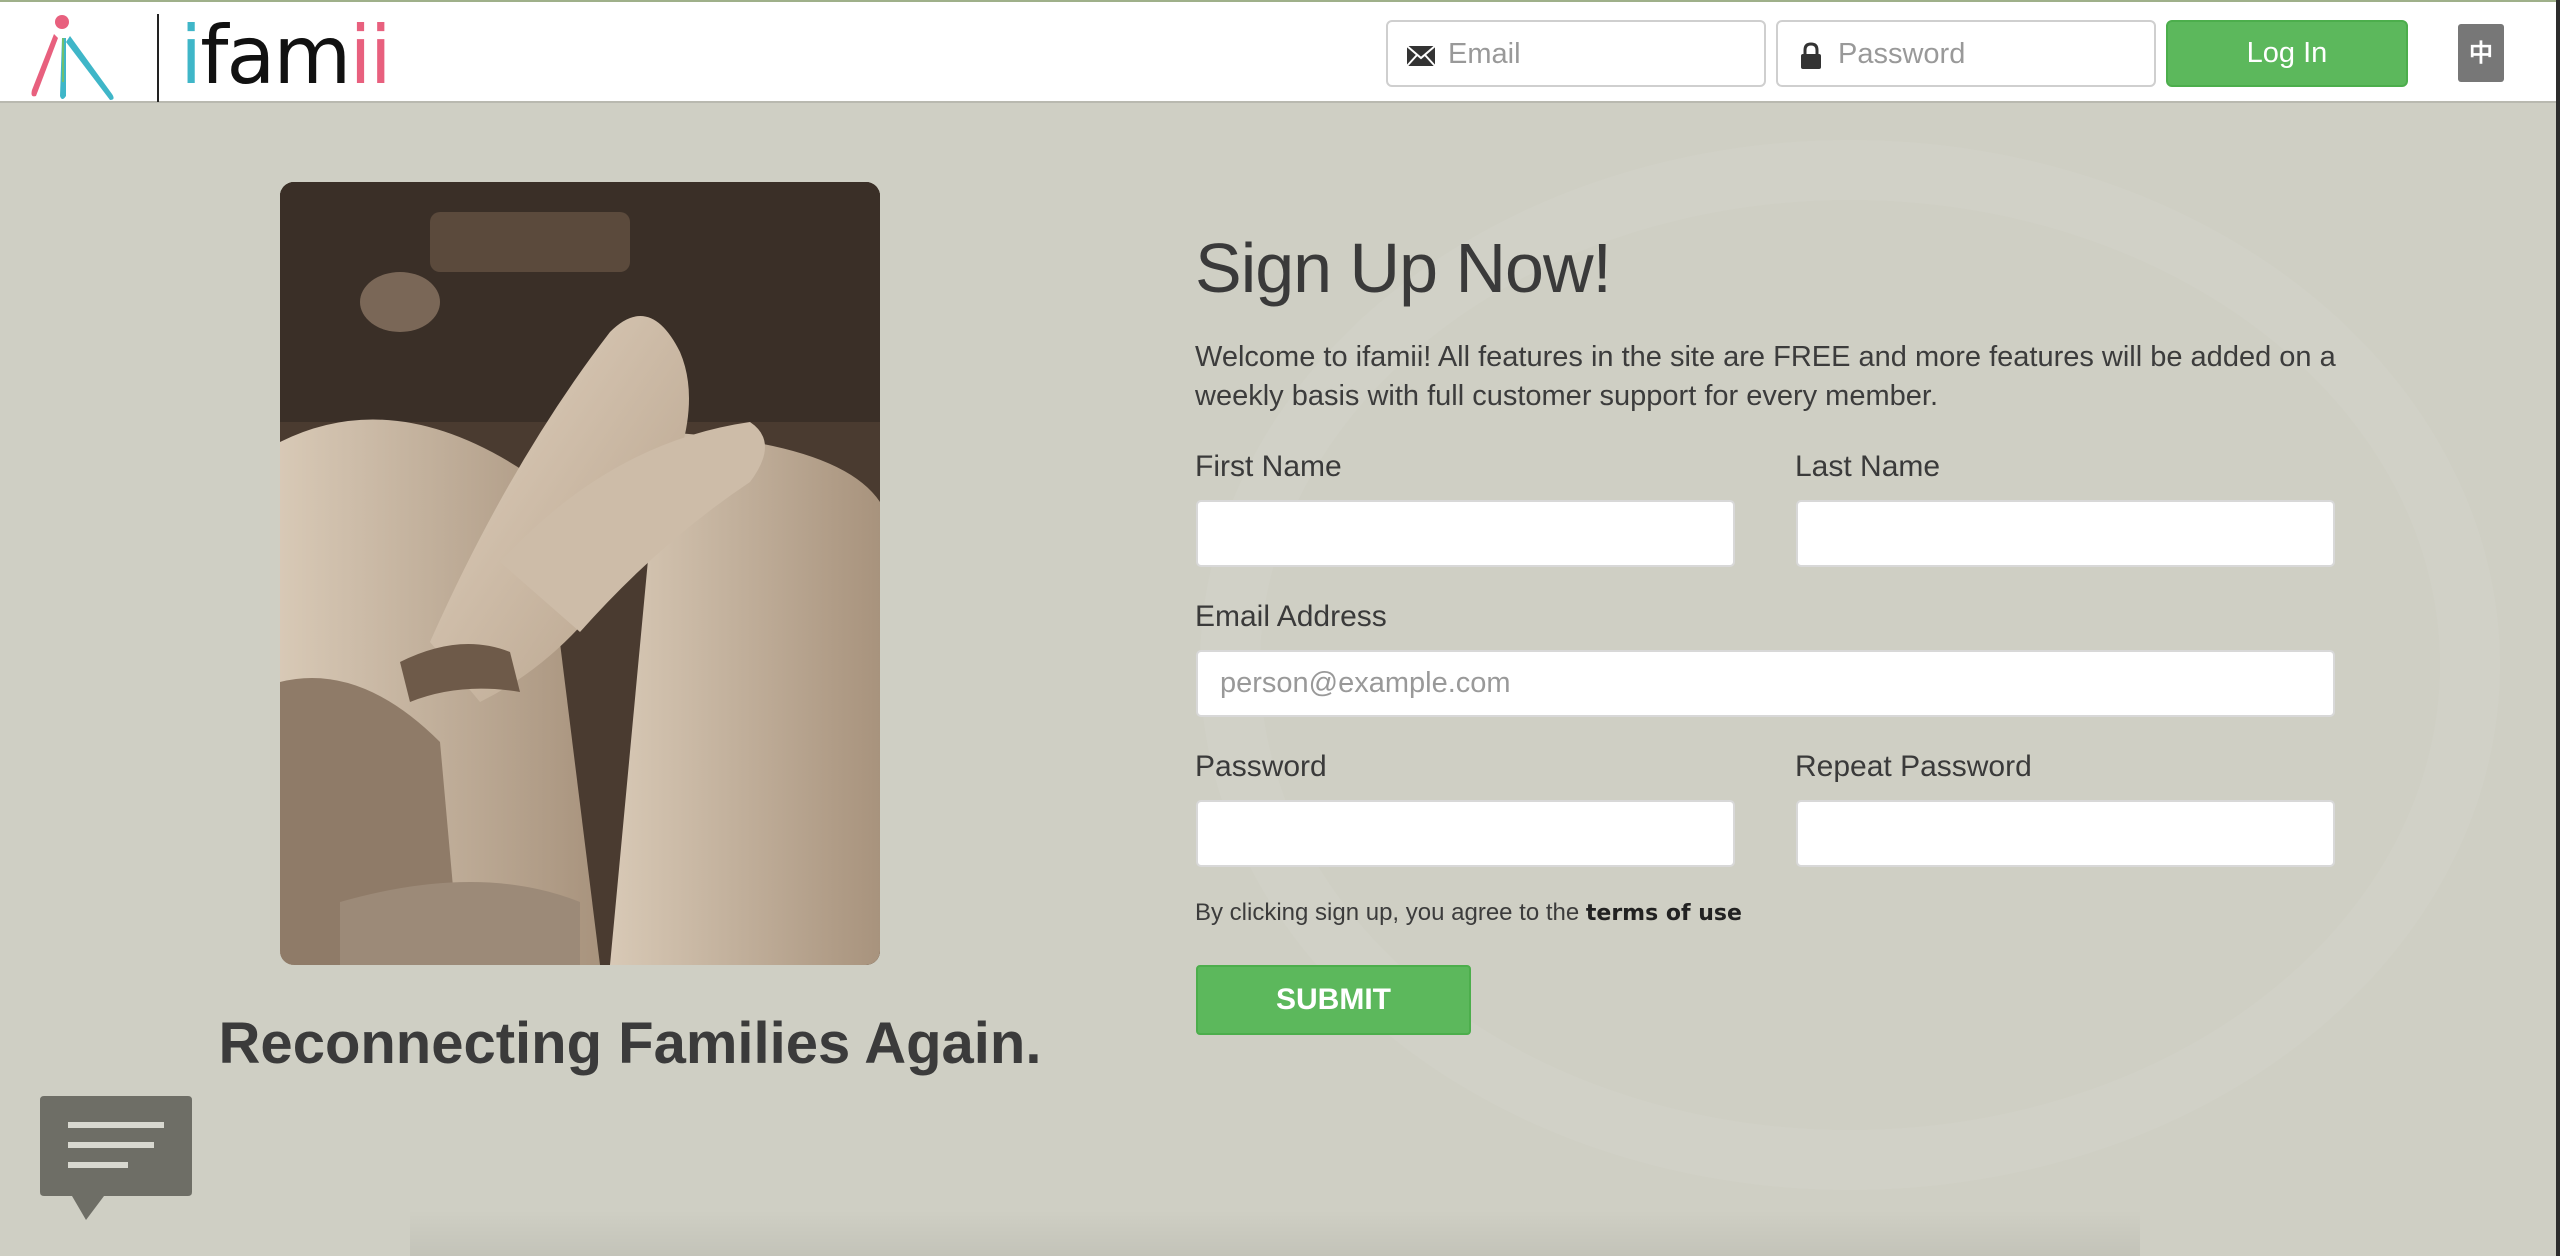 This screenshot has width=2560, height=1256. I want to click on email-address-label: Email Address, so click(1291, 616).